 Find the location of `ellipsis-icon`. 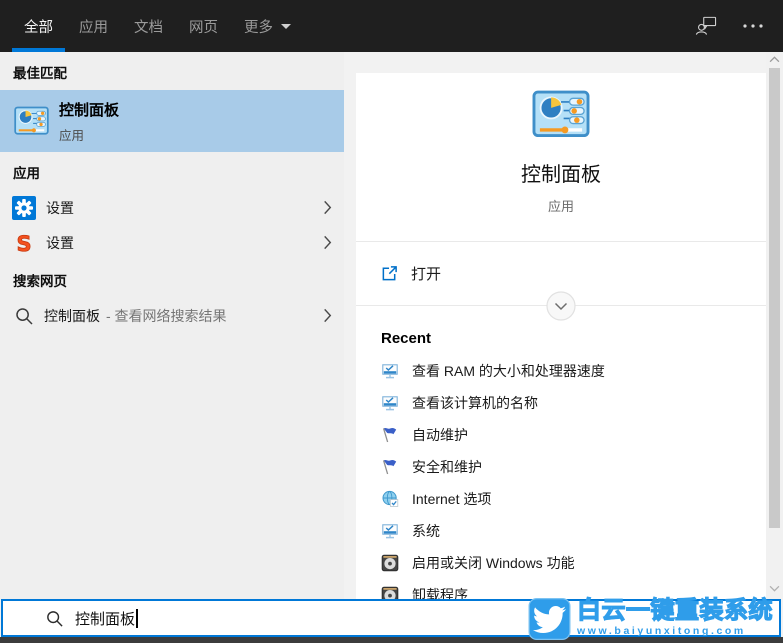

ellipsis-icon is located at coordinates (753, 26).